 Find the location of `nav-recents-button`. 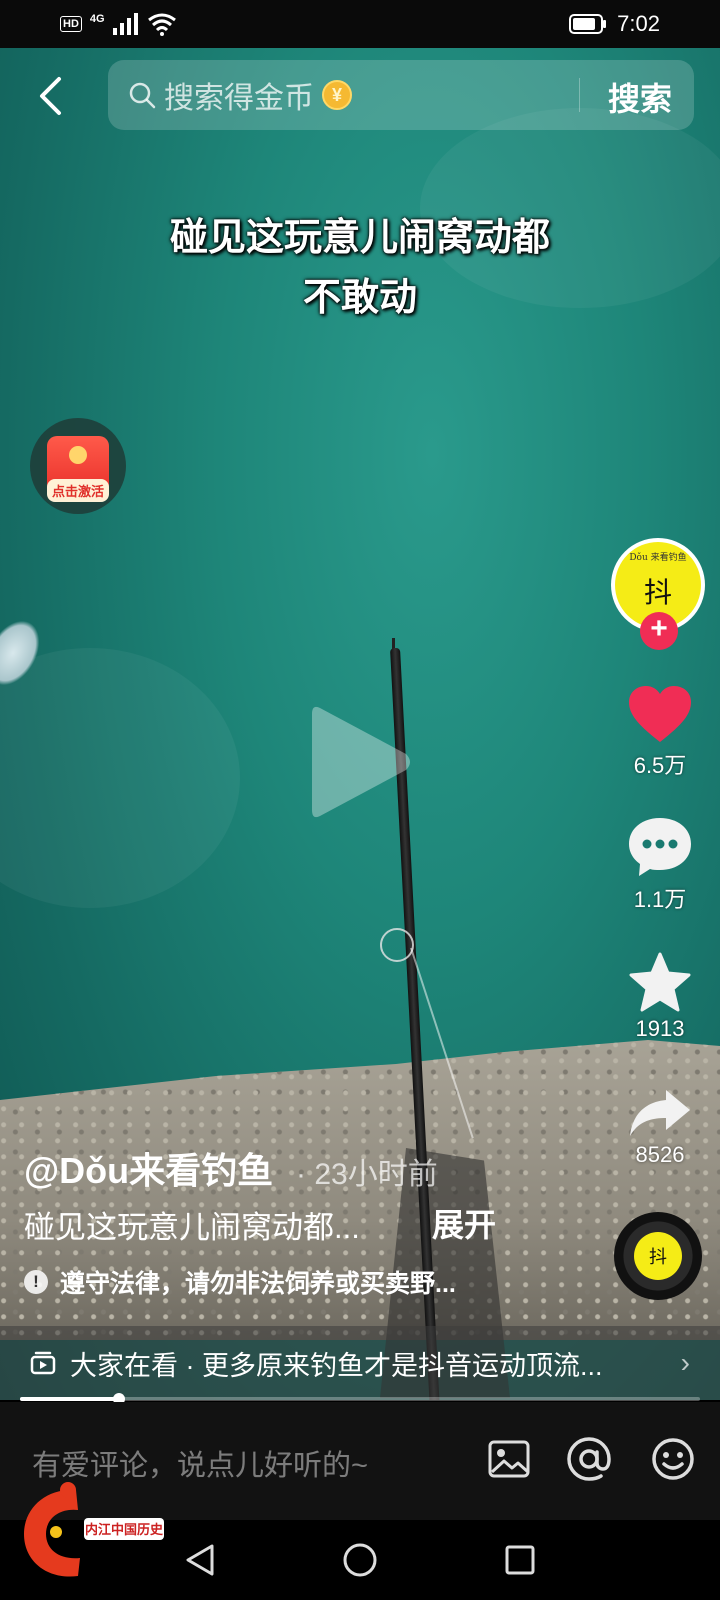

nav-recents-button is located at coordinates (520, 1560).